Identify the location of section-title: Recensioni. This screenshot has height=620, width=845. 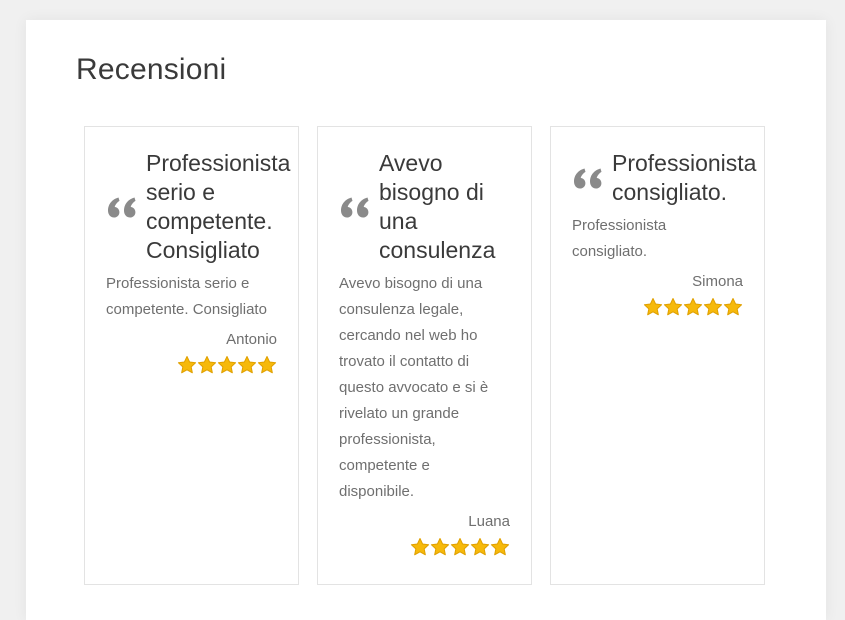
(151, 69).